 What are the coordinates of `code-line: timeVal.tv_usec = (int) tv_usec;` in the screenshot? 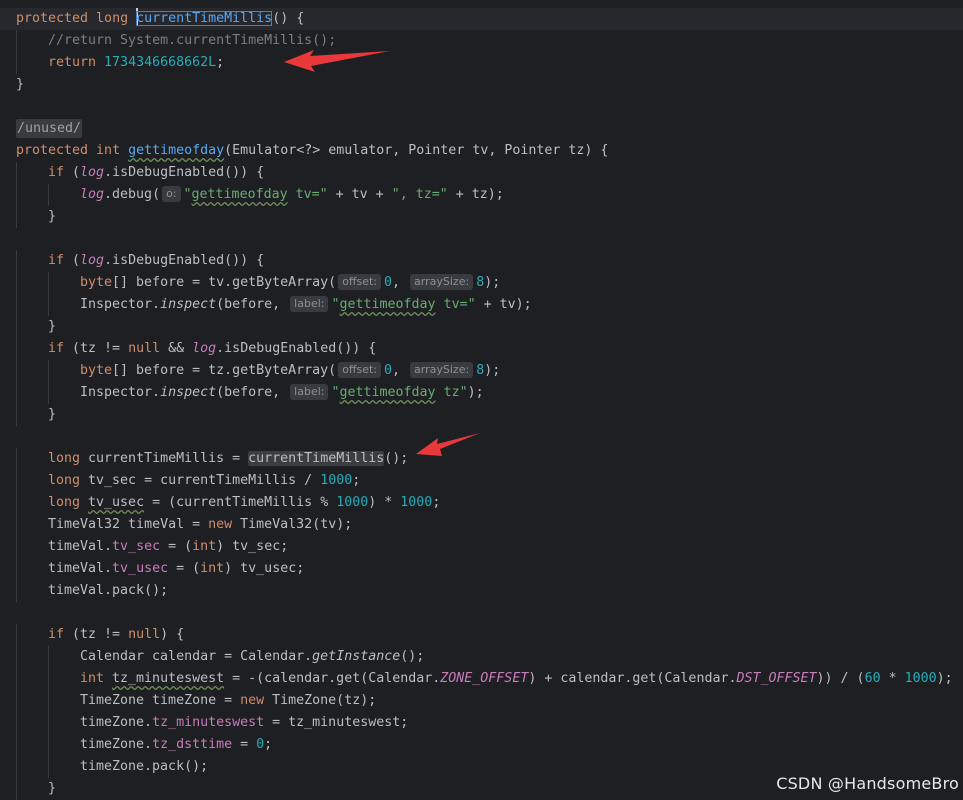 It's located at (481, 569).